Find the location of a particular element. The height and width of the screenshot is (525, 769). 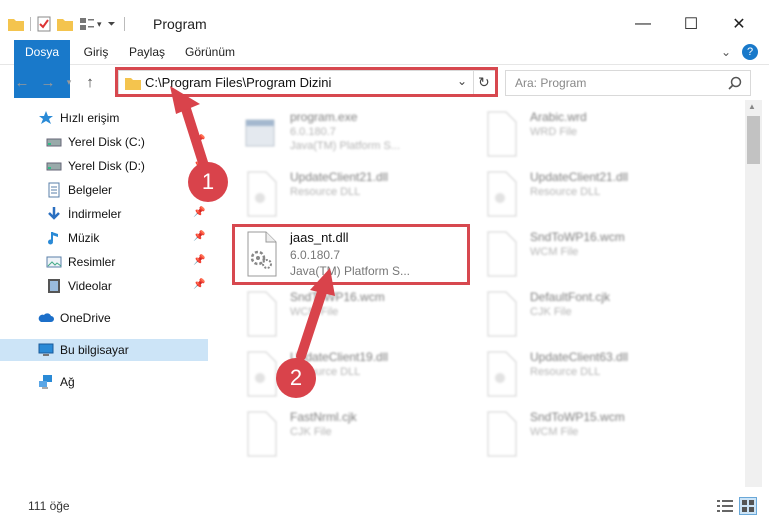

step-2-marker: 2 is located at coordinates (296, 378).